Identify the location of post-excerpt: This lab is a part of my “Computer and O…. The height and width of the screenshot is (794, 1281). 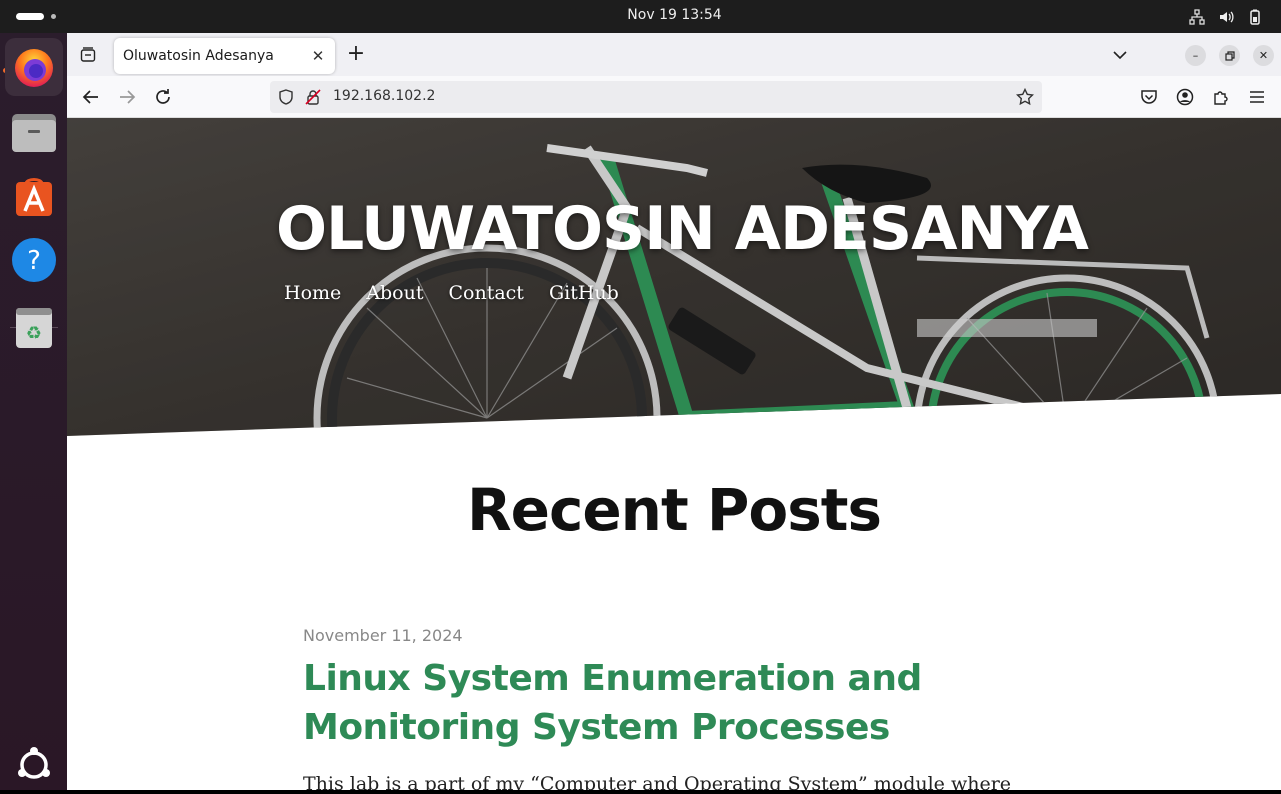
(657, 781).